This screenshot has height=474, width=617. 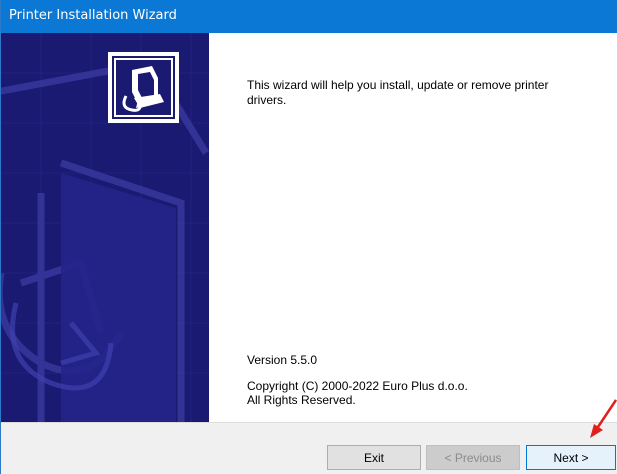 I want to click on red-arrow-icon, so click(x=603, y=418).